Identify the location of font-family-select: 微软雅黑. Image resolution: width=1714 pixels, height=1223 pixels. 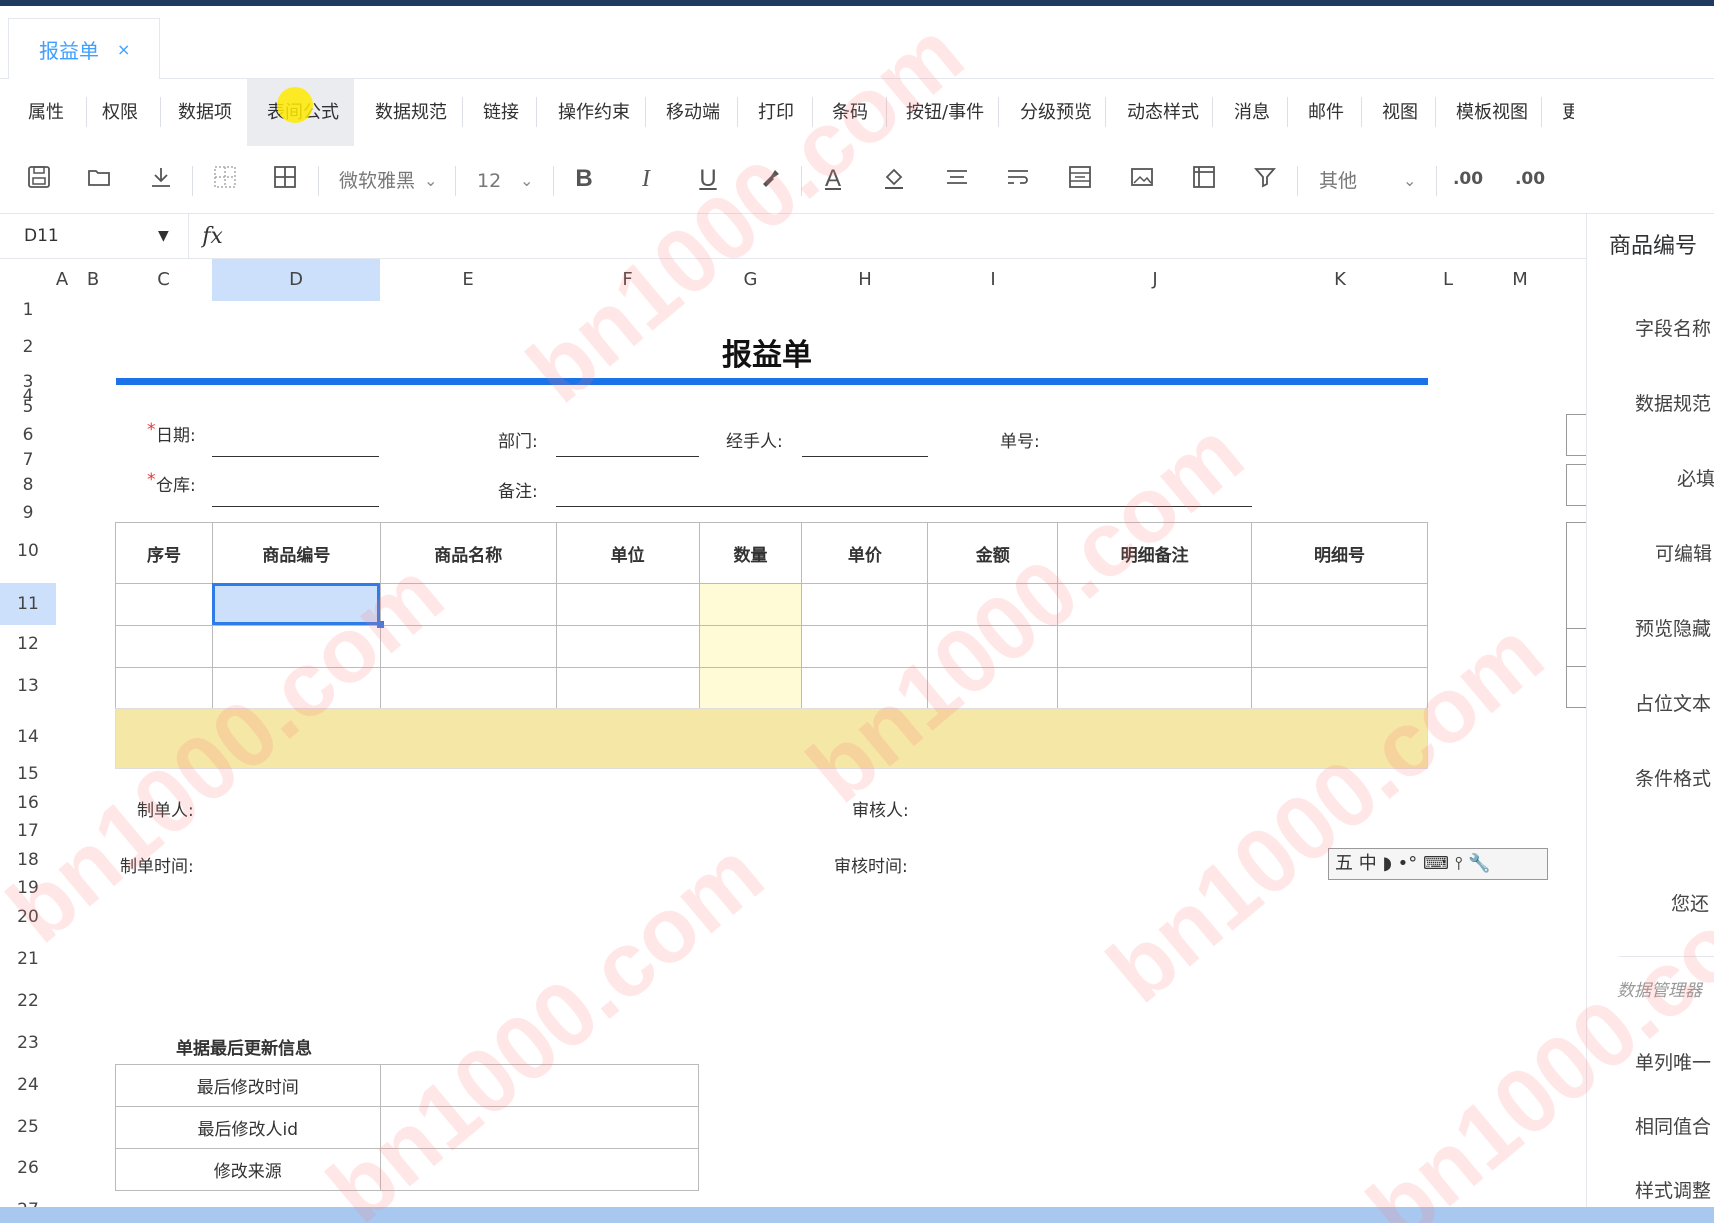
(377, 181).